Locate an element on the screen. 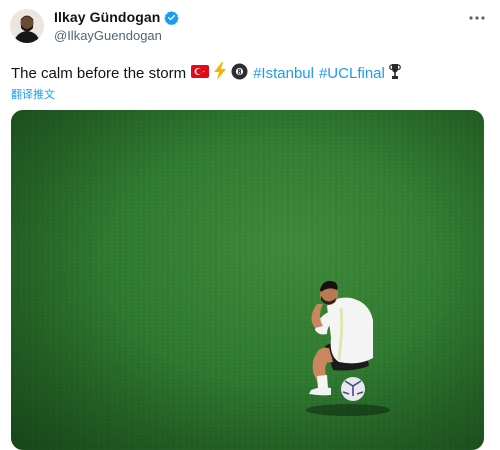 The image size is (500, 450). tweet-body: The calm before the storm is located at coordinates (99, 73).